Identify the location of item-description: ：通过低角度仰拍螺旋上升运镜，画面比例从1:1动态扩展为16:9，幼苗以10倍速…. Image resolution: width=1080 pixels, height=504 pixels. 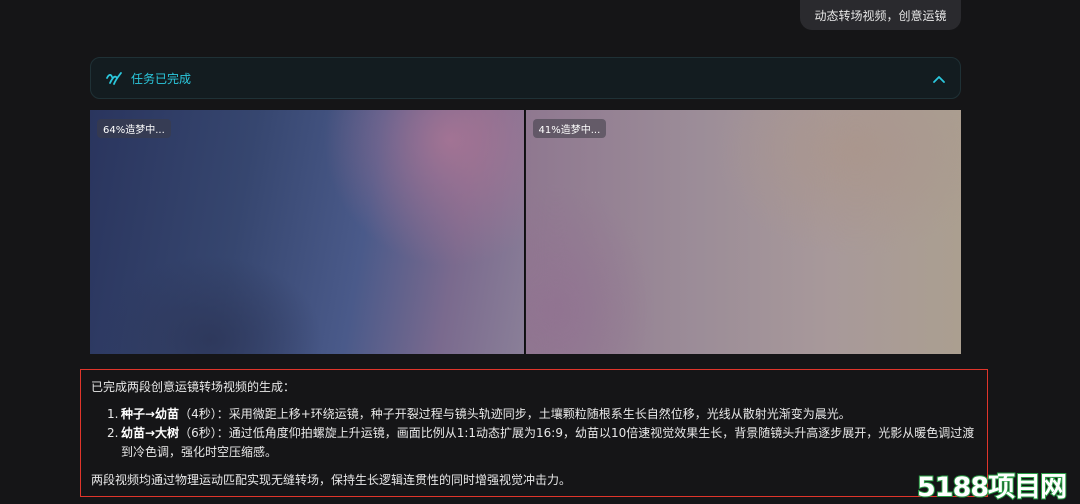
(548, 442).